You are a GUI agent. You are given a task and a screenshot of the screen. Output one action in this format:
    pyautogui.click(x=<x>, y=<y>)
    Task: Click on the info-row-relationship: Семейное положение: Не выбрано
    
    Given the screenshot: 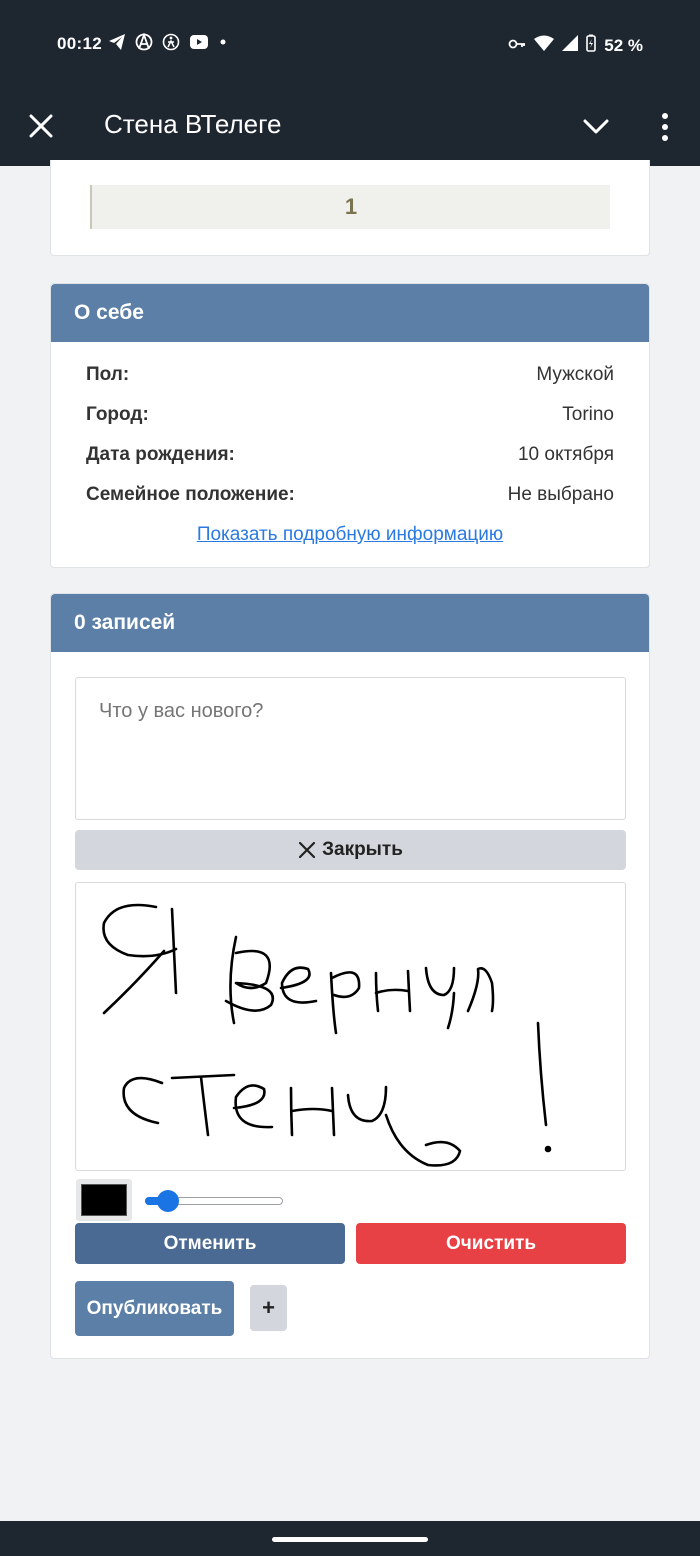 What is the action you would take?
    pyautogui.click(x=350, y=495)
    